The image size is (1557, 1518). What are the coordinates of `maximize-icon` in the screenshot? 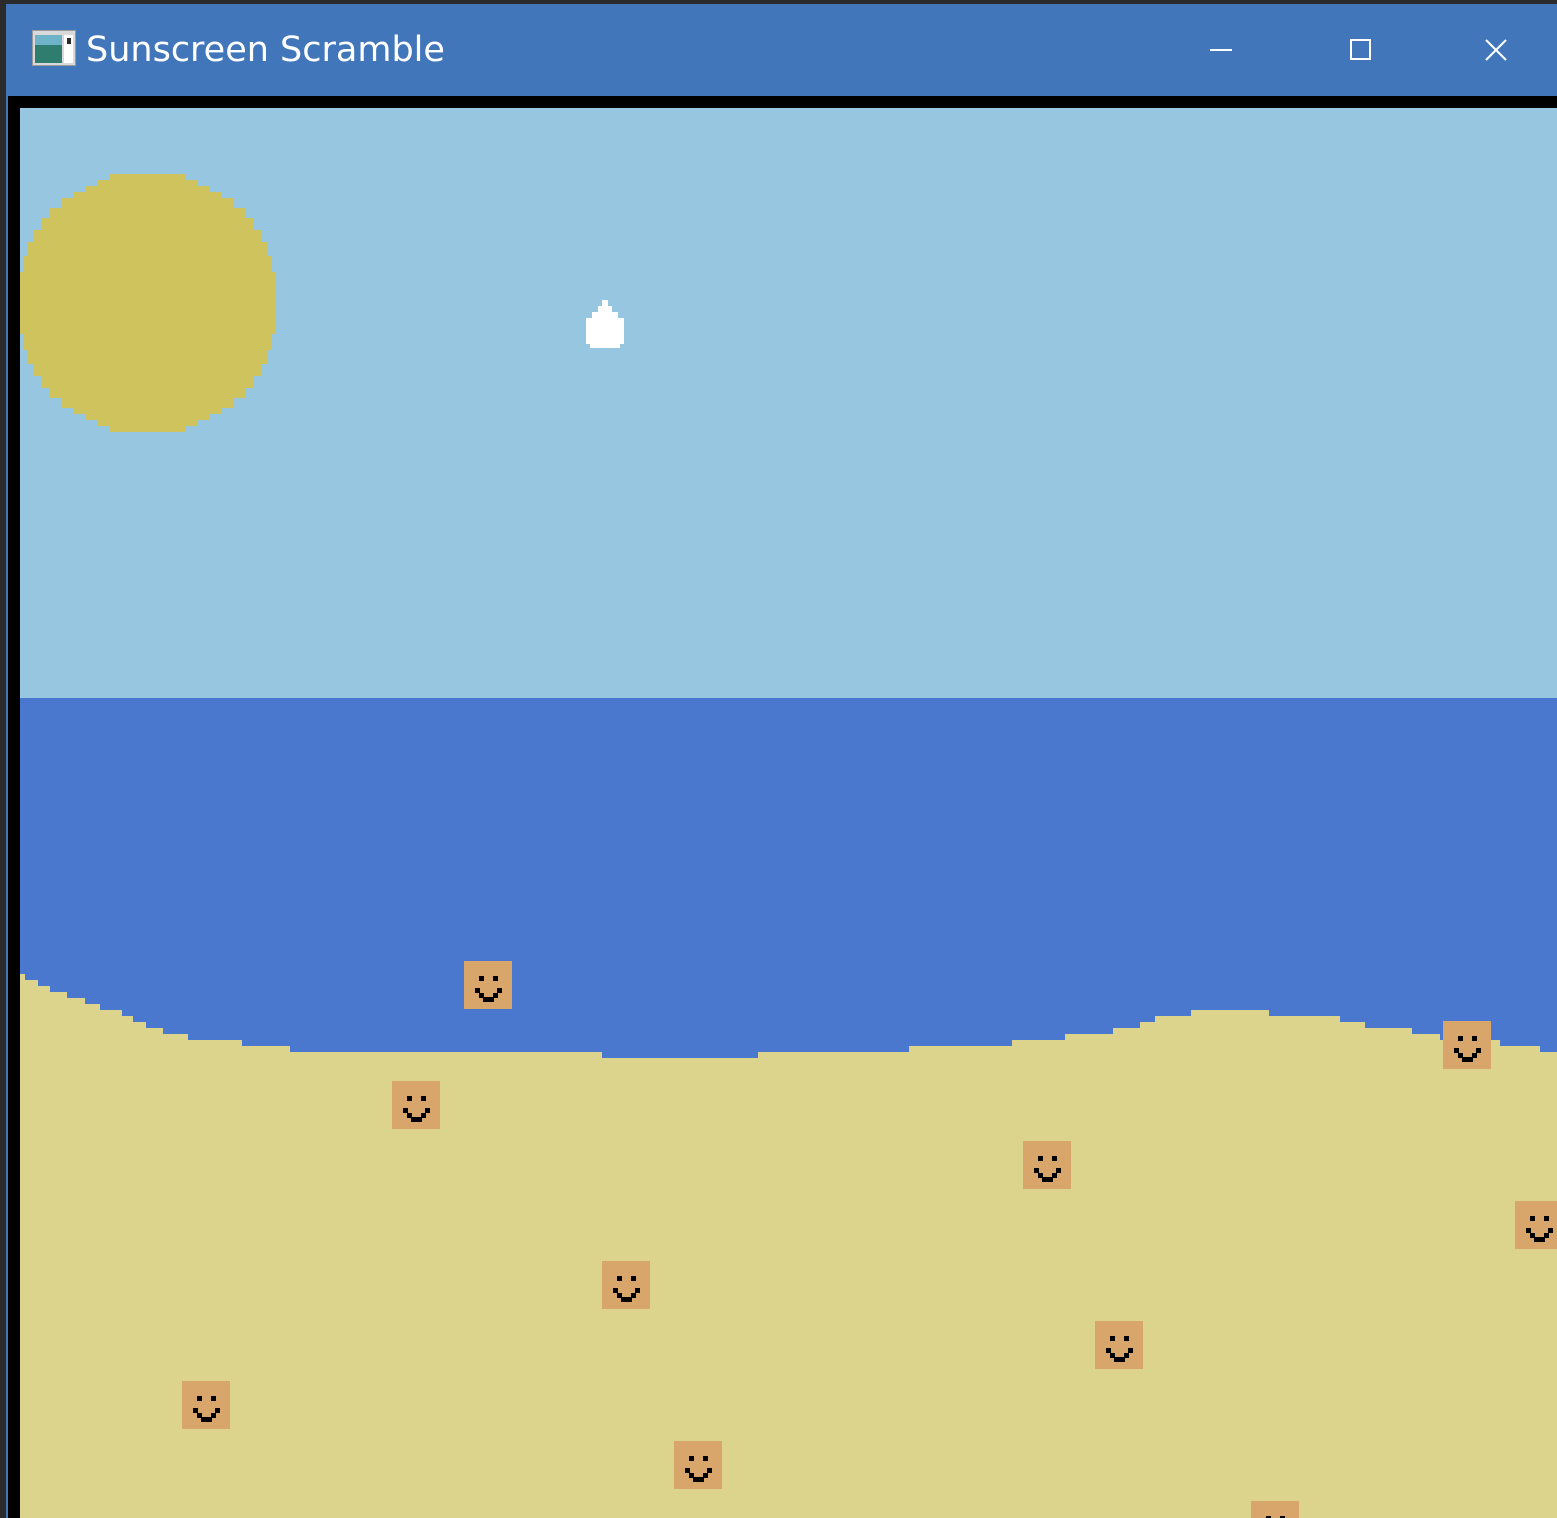 It's located at (1360, 49).